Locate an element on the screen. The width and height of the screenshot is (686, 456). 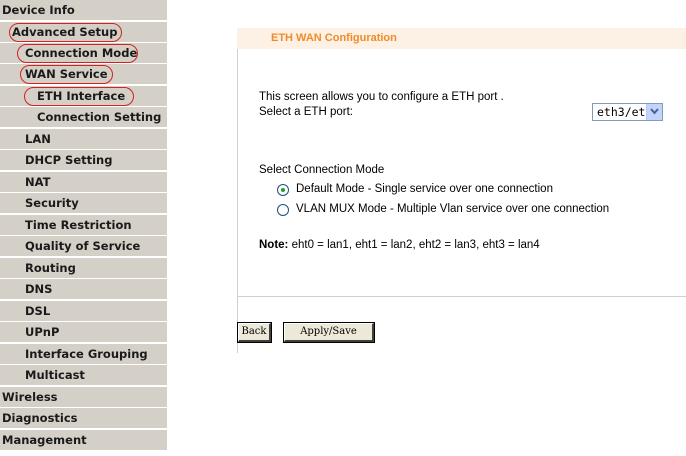
select-port-label: Select a ETH port: is located at coordinates (306, 112).